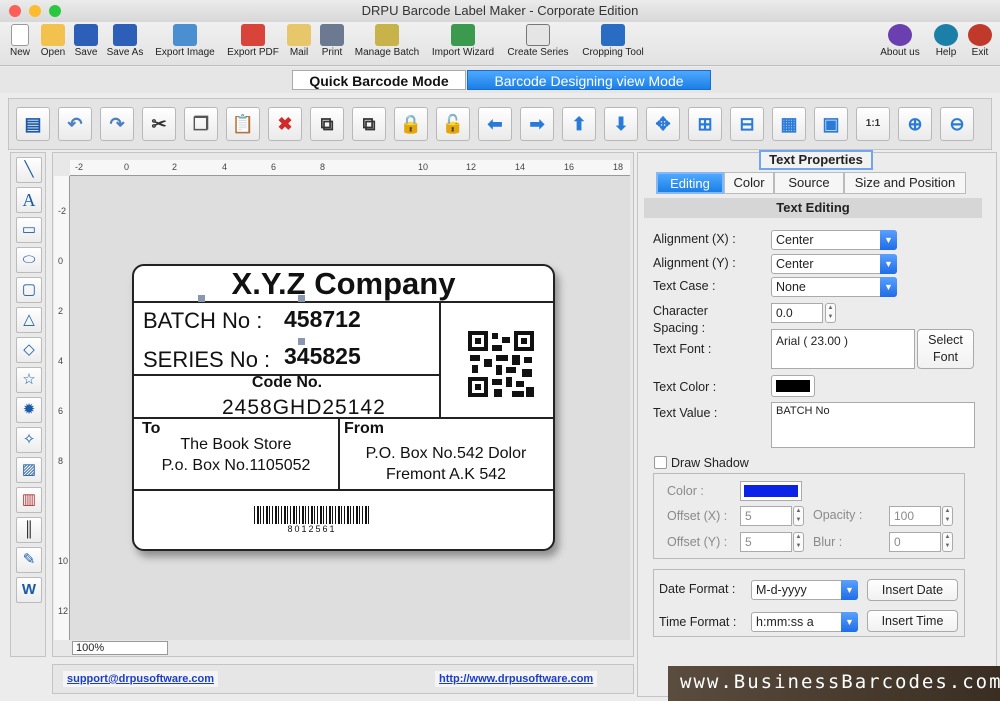 This screenshot has height=701, width=1000. Describe the element at coordinates (322, 356) in the screenshot. I see `series-value: 345825` at that location.